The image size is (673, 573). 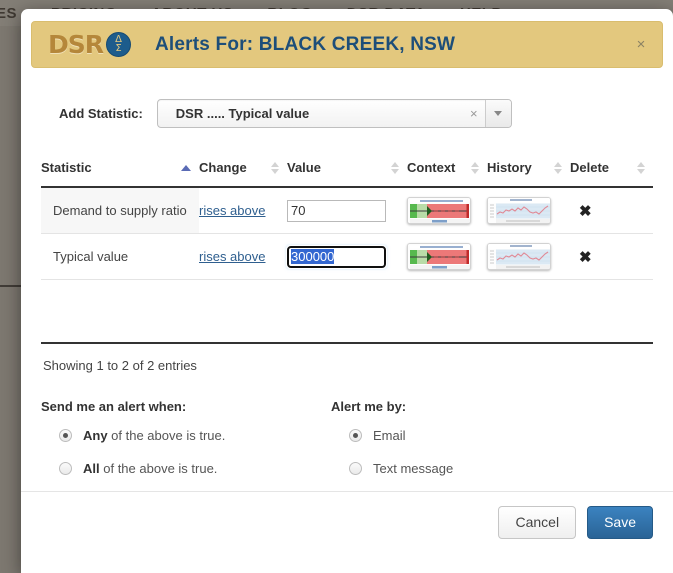 I want to click on radio-all-of-above: All of the above is true., so click(x=195, y=468).